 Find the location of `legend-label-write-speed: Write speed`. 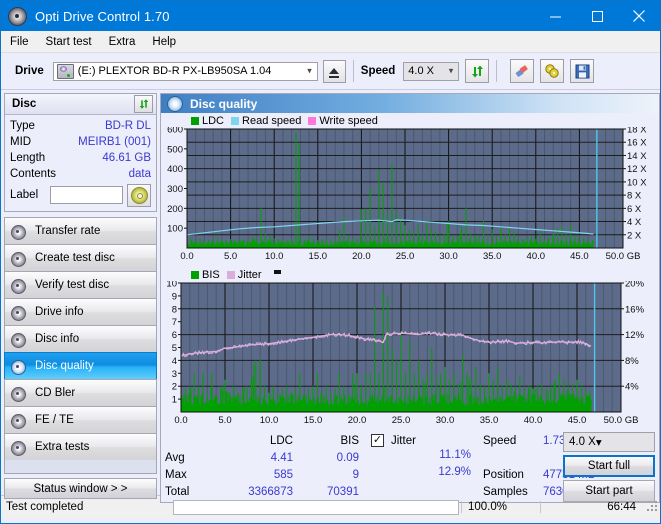

legend-label-write-speed: Write speed is located at coordinates (348, 120).